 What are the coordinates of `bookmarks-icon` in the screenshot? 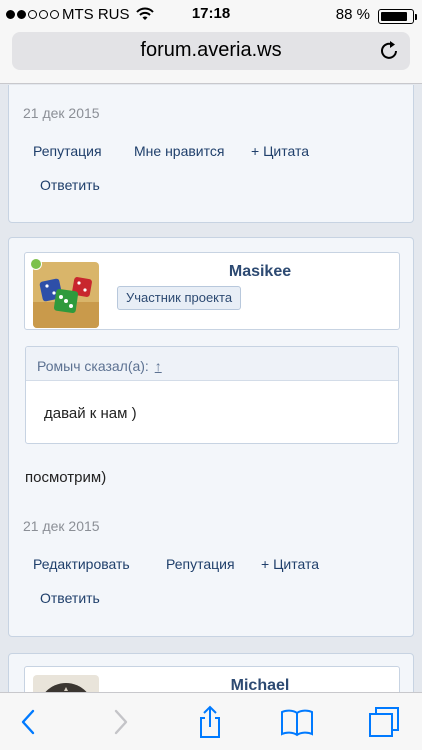 It's located at (297, 722).